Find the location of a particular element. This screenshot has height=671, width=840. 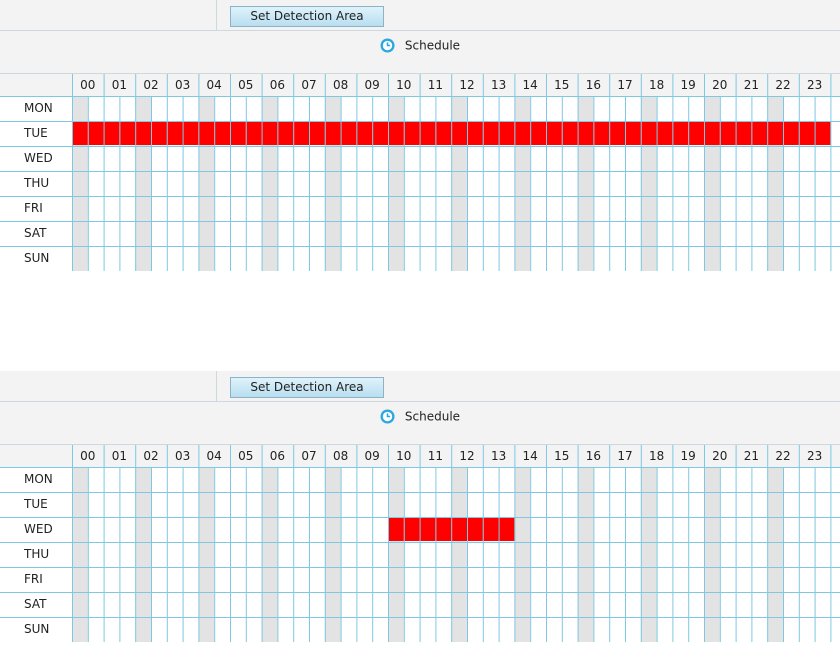

hour-label: 12 is located at coordinates (467, 456).